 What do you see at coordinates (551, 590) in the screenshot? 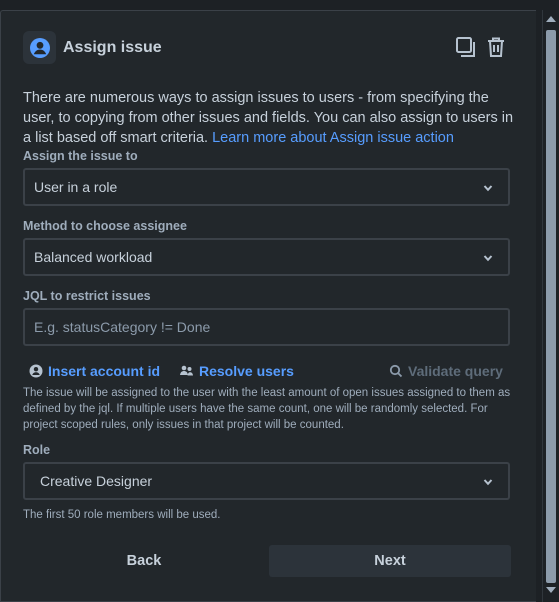
I see `scroll-down-icon` at bounding box center [551, 590].